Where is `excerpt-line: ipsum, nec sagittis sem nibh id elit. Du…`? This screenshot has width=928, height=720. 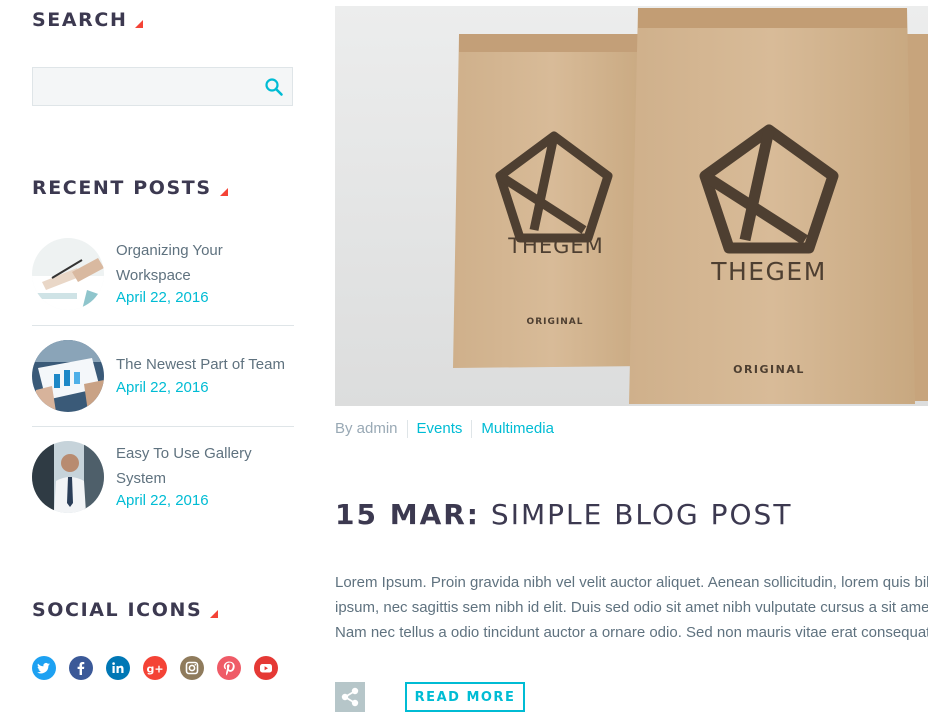
excerpt-line: ipsum, nec sagittis sem nibh id elit. Du… is located at coordinates (631, 607).